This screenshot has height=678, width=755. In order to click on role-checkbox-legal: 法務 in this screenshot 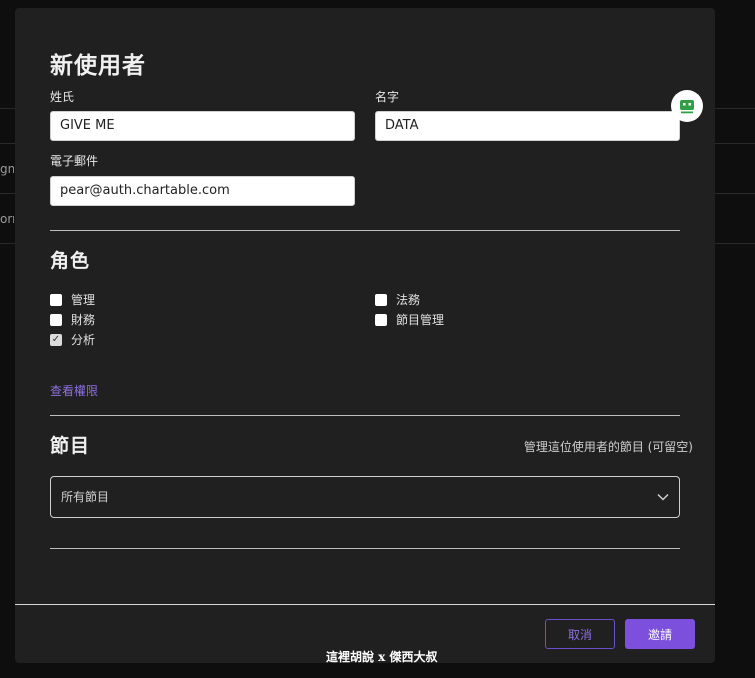, I will do `click(397, 299)`.